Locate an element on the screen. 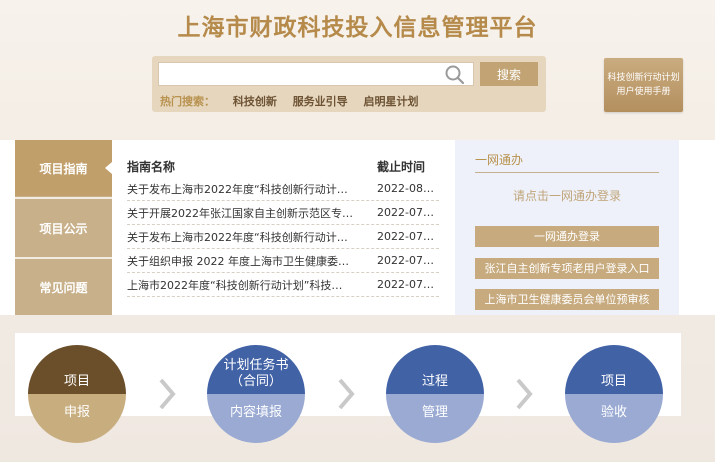 The height and width of the screenshot is (462, 715). step-top-label: 过程 is located at coordinates (434, 381).